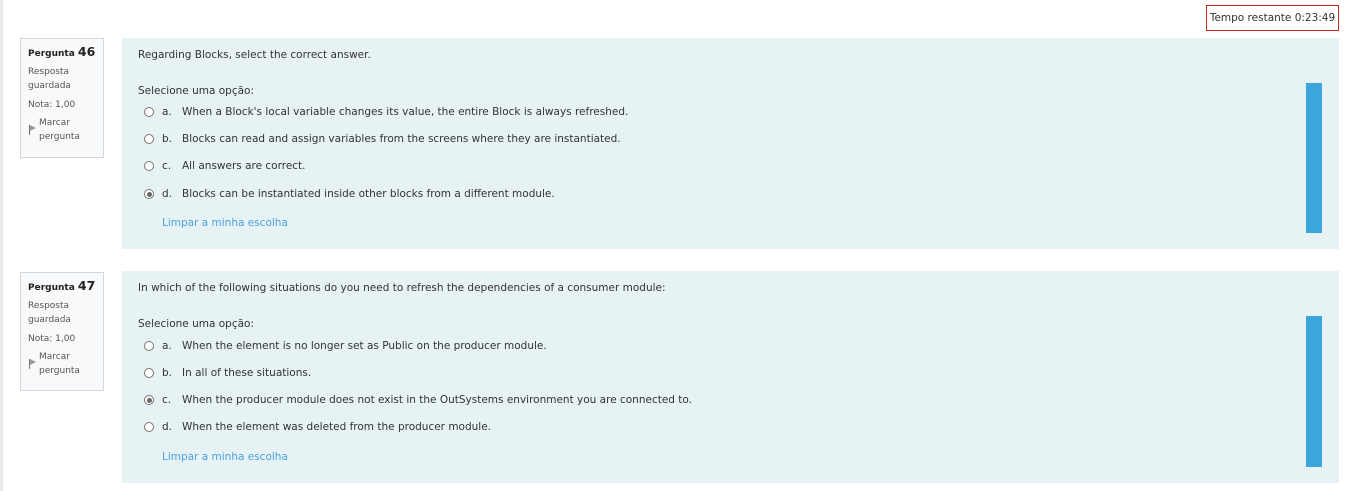  I want to click on page-left-edge, so click(1, 245).